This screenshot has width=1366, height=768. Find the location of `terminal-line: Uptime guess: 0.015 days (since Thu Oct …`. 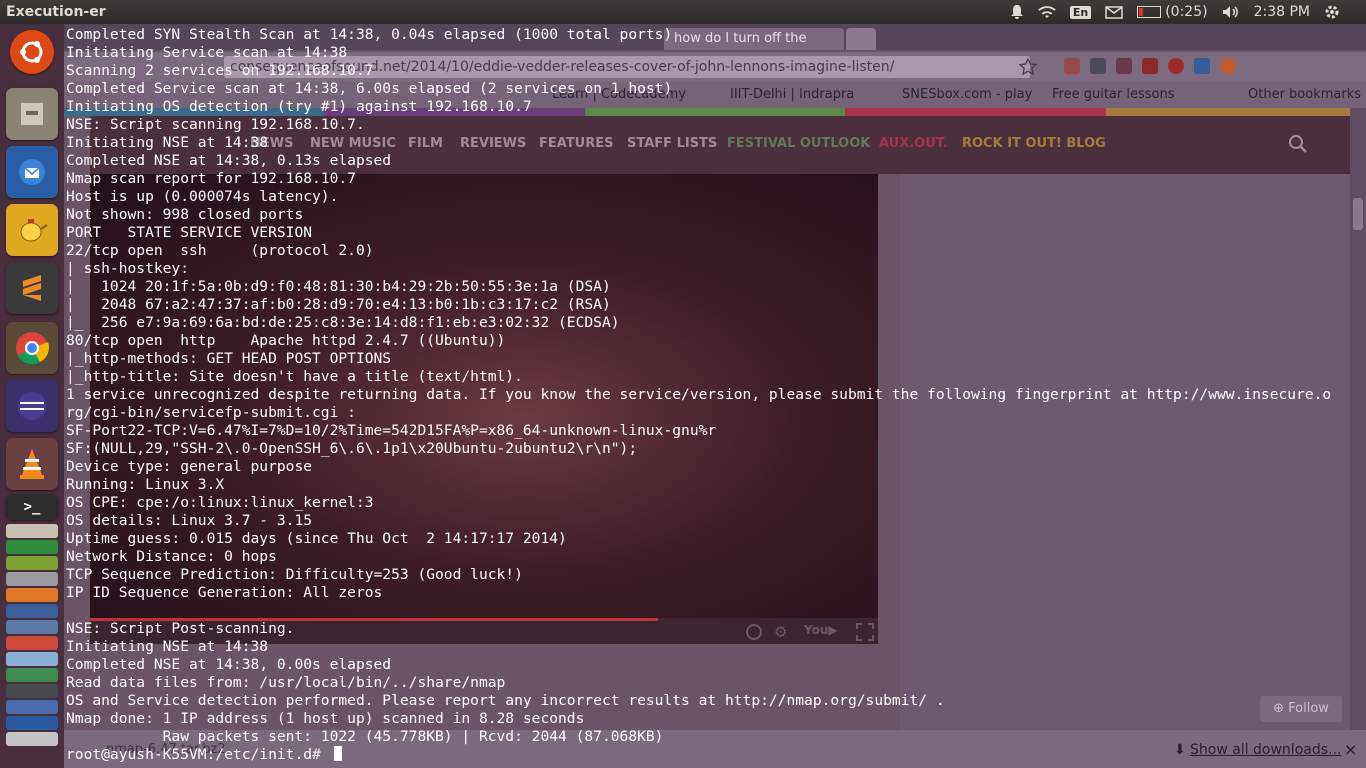

terminal-line: Uptime guess: 0.015 days (since Thu Oct … is located at coordinates (316, 538).